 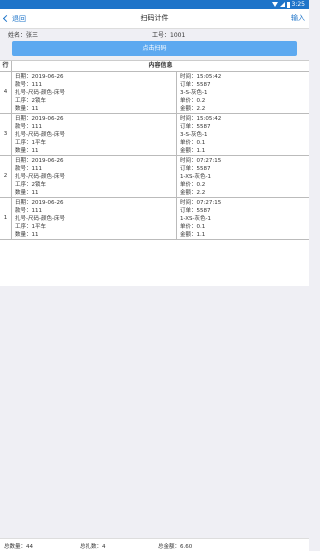 What do you see at coordinates (298, 4) in the screenshot?
I see `status-time: 3:25` at bounding box center [298, 4].